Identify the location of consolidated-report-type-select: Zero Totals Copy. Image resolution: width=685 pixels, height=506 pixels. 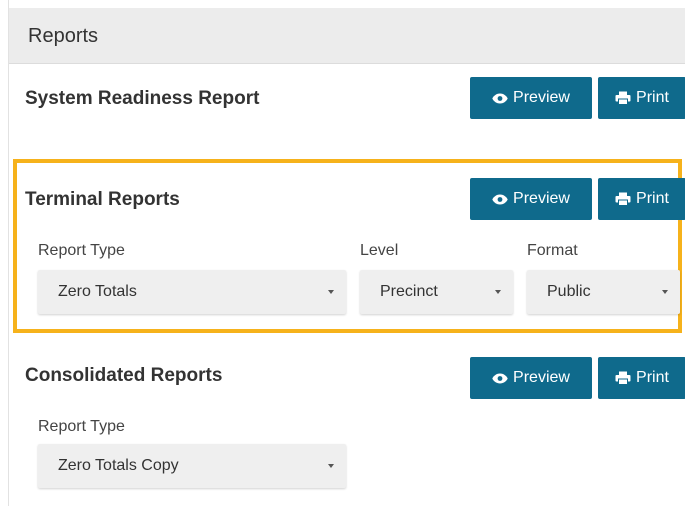
(192, 466).